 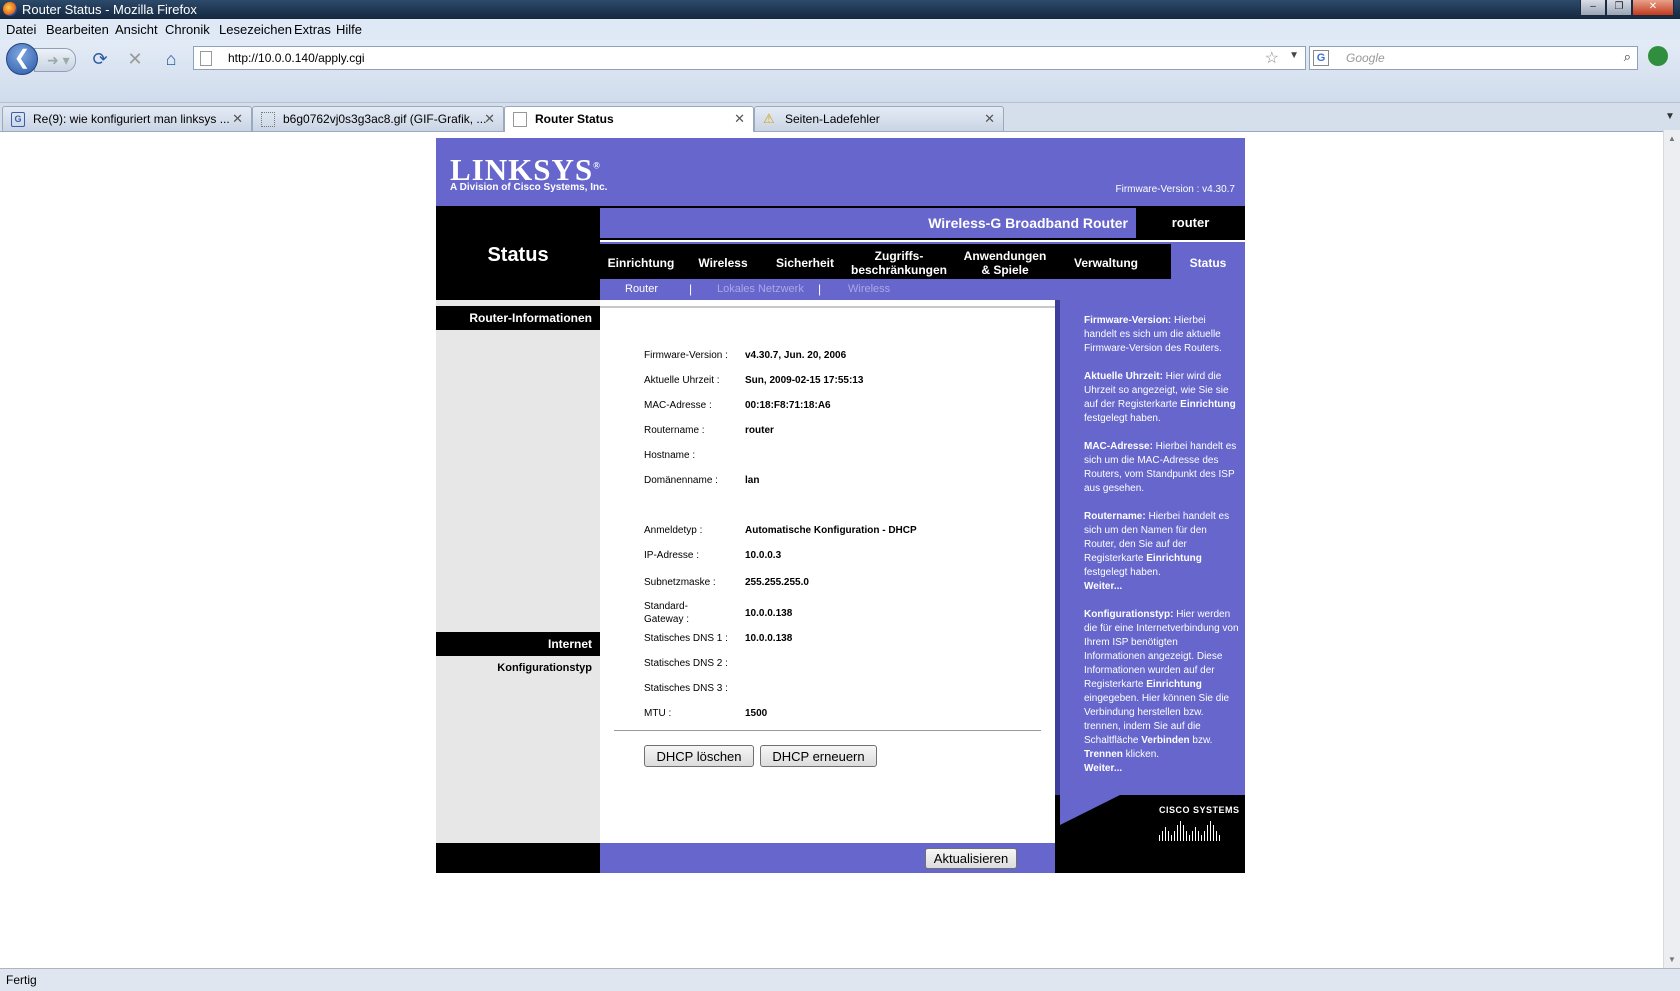 What do you see at coordinates (686, 688) in the screenshot?
I see `row-label: Statisches DNS 3 :` at bounding box center [686, 688].